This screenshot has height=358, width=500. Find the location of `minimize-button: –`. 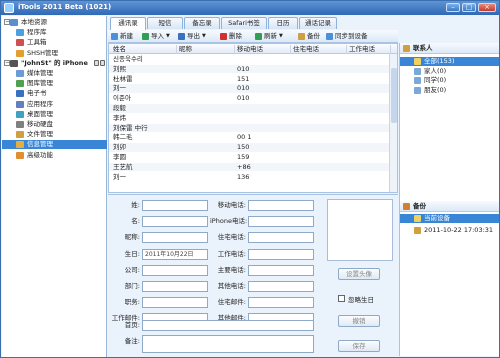

minimize-button: – is located at coordinates (453, 7).